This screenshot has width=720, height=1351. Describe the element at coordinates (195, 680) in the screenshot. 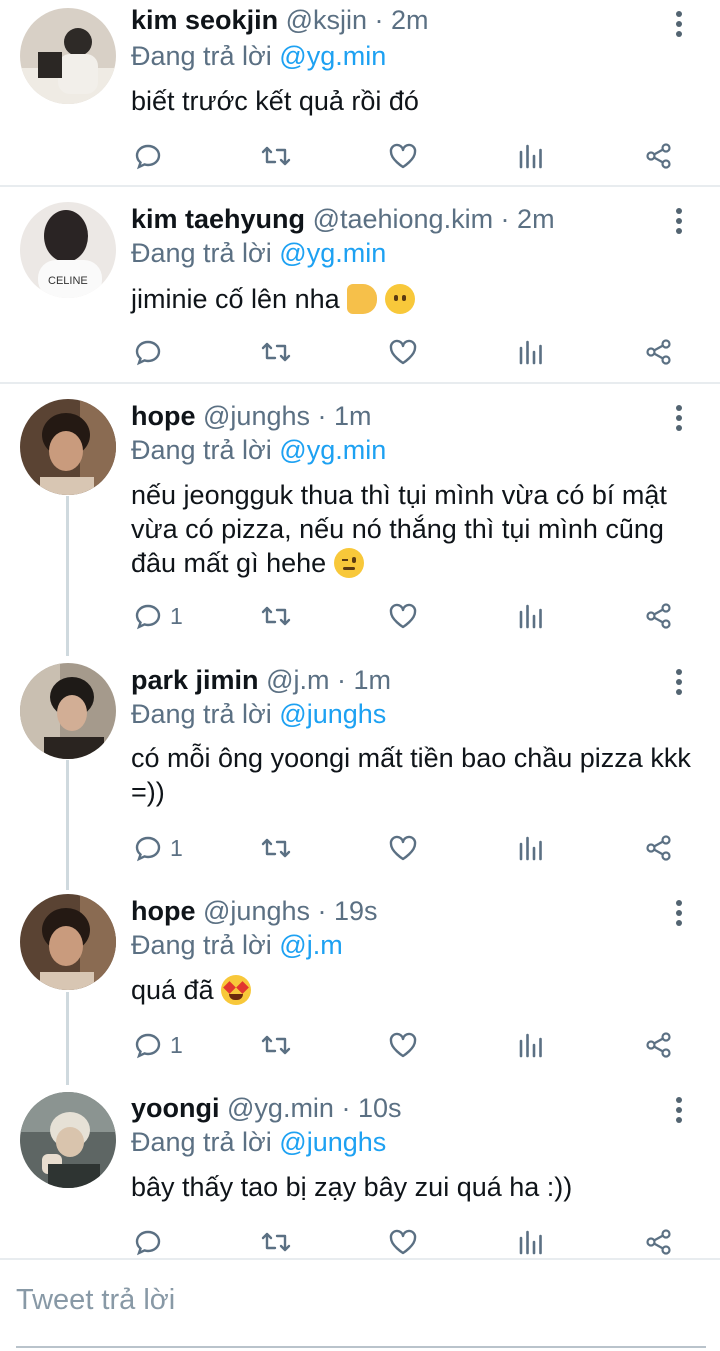

I see `user-name: park jimin` at that location.